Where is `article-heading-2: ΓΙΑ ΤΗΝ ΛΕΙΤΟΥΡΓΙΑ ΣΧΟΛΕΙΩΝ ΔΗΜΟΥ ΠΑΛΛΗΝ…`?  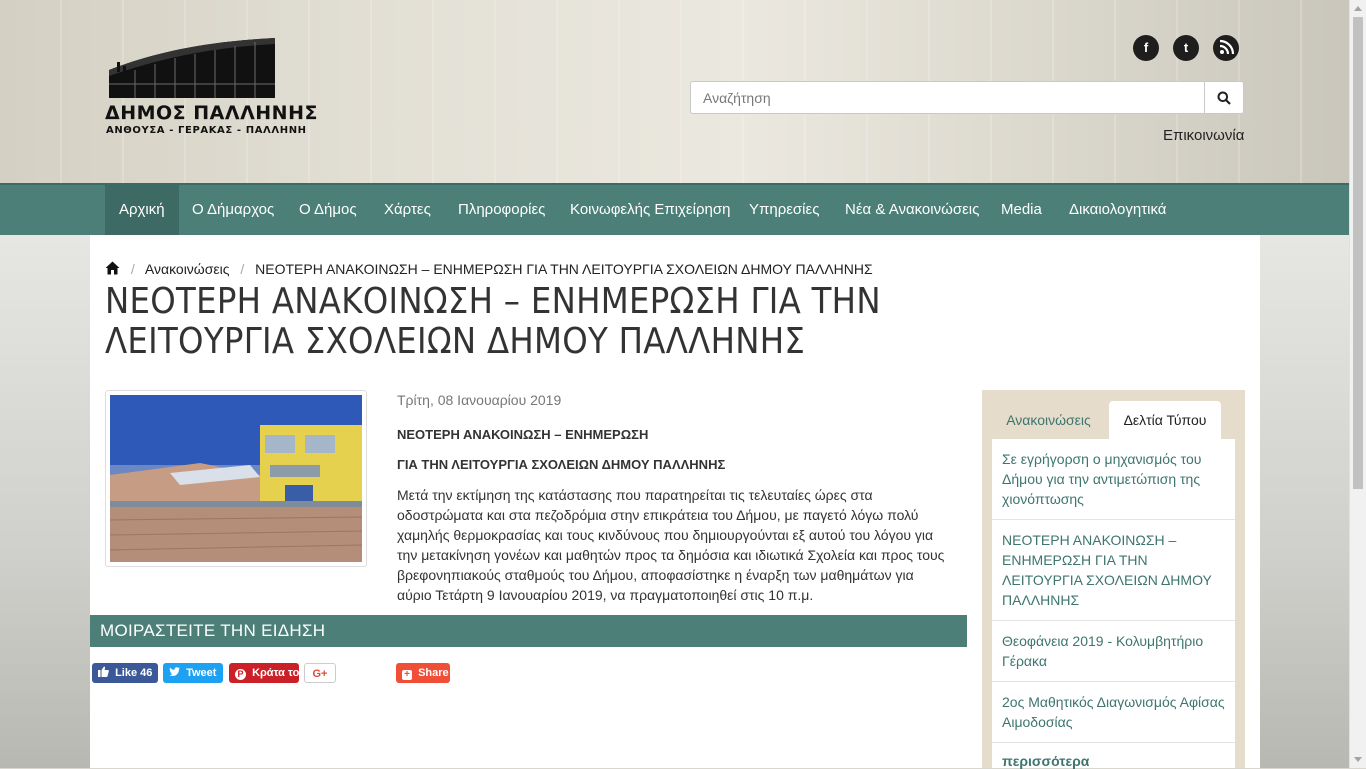 article-heading-2: ΓΙΑ ΤΗΝ ΛΕΙΤΟΥΡΓΙΑ ΣΧΟΛΕΙΩΝ ΔΗΜΟΥ ΠΑΛΛΗΝ… is located at coordinates (561, 464).